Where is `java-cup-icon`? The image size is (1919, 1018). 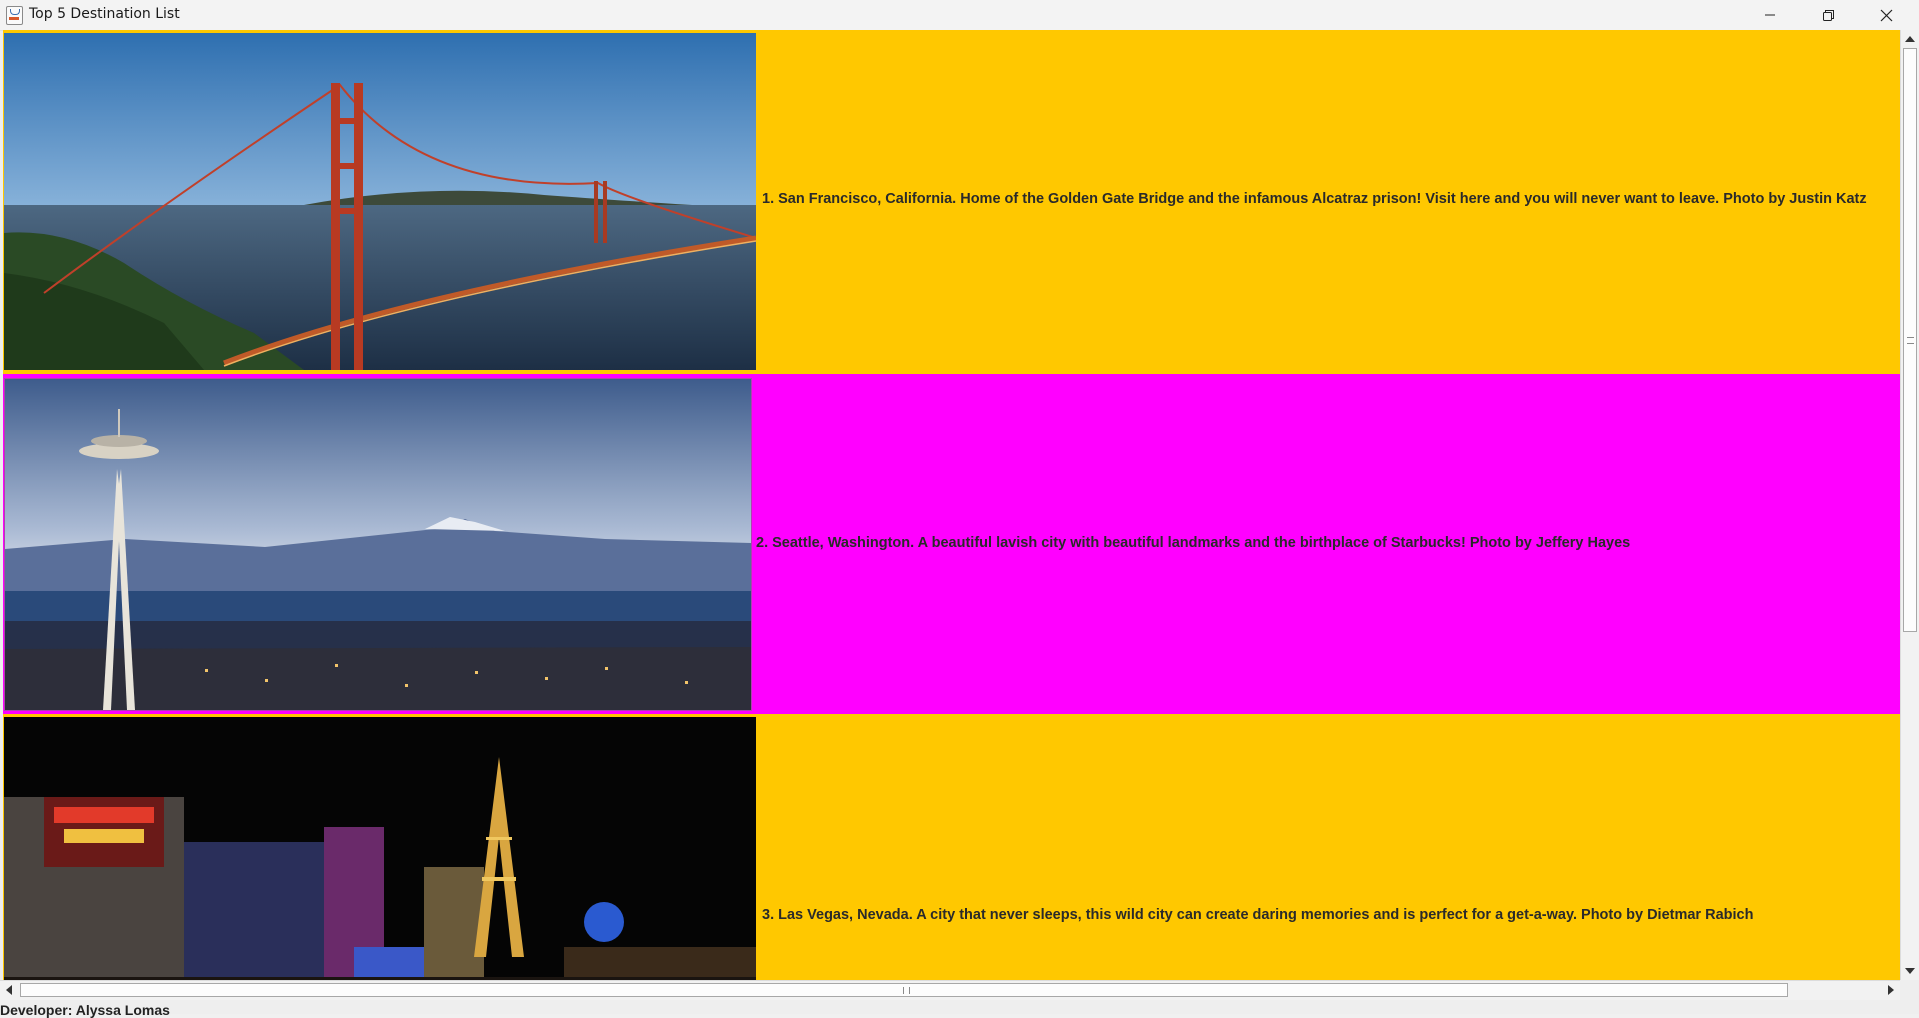 java-cup-icon is located at coordinates (14, 15).